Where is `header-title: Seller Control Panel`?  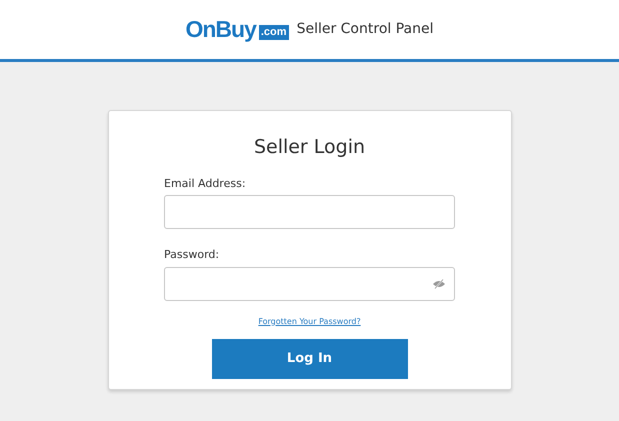 header-title: Seller Control Panel is located at coordinates (365, 29).